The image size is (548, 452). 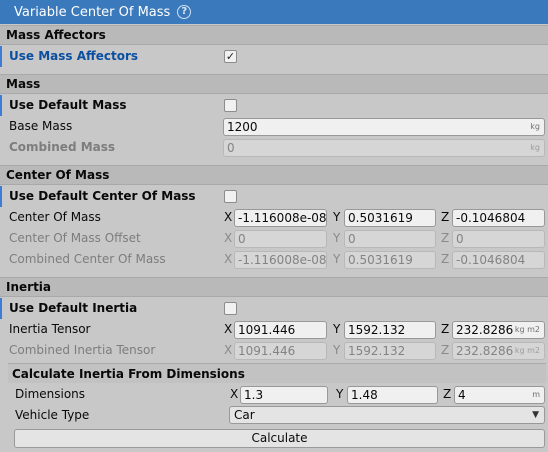 What do you see at coordinates (284, 395) in the screenshot?
I see `dimensions-x-field: 1.3` at bounding box center [284, 395].